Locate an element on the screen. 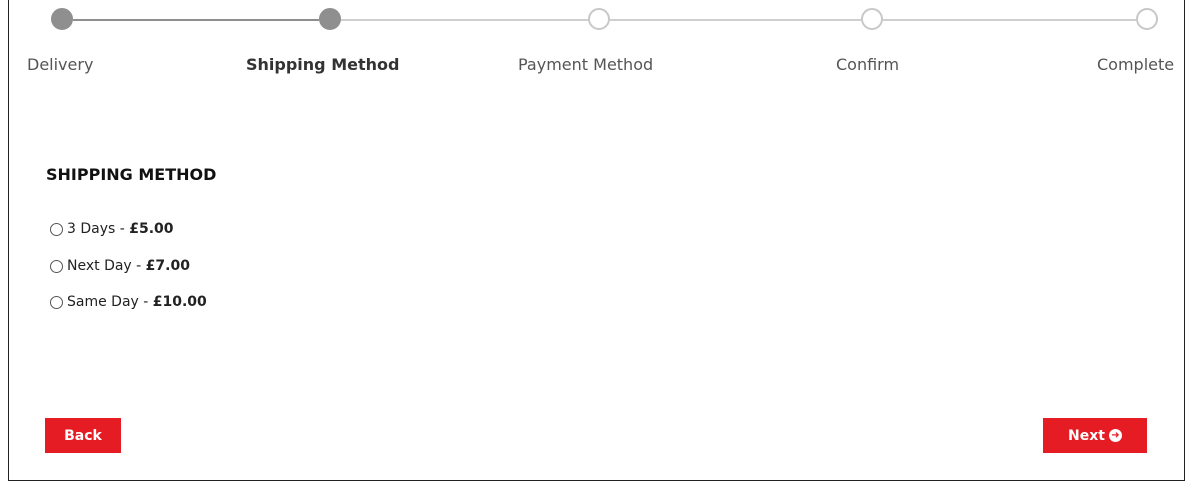  step-dot-confirm is located at coordinates (872, 19).